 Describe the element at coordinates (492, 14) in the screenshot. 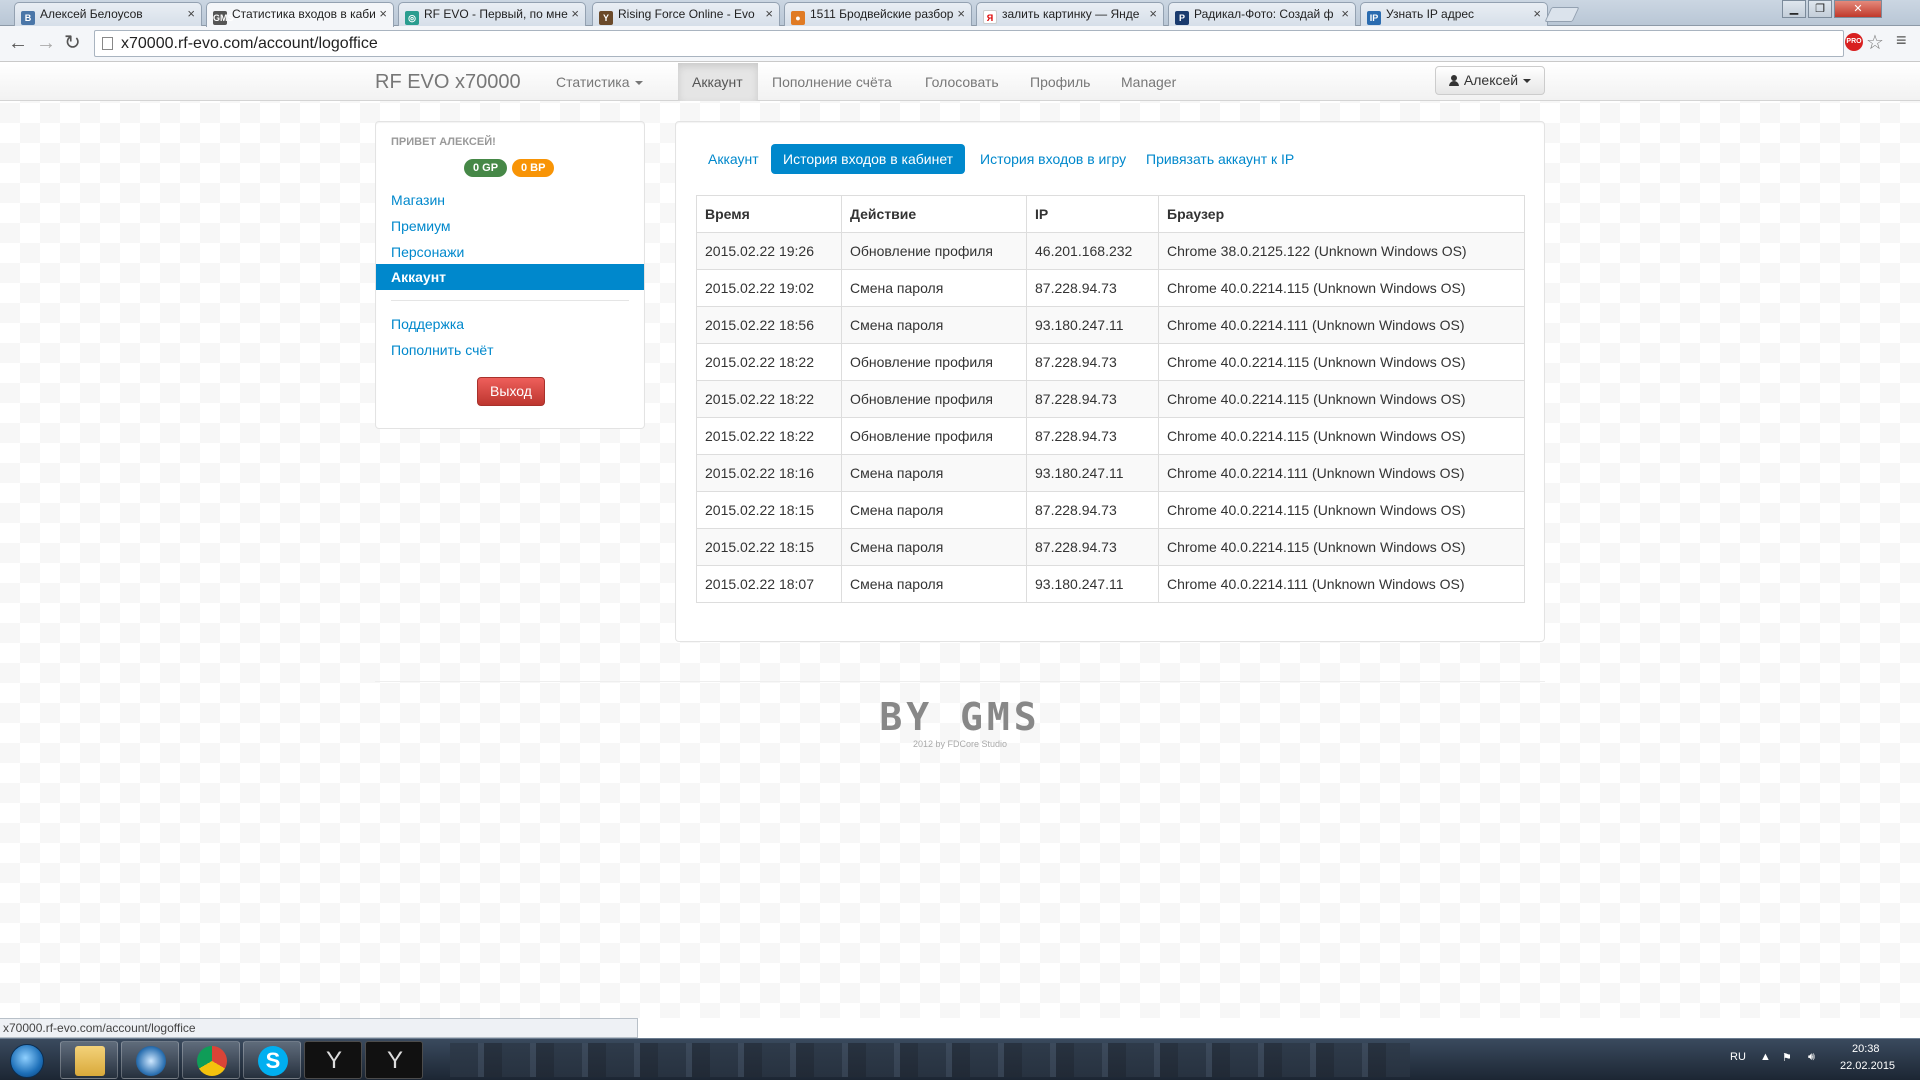

I see `browser-tab: ◎ RF EVO - Первый, по мне ×` at that location.